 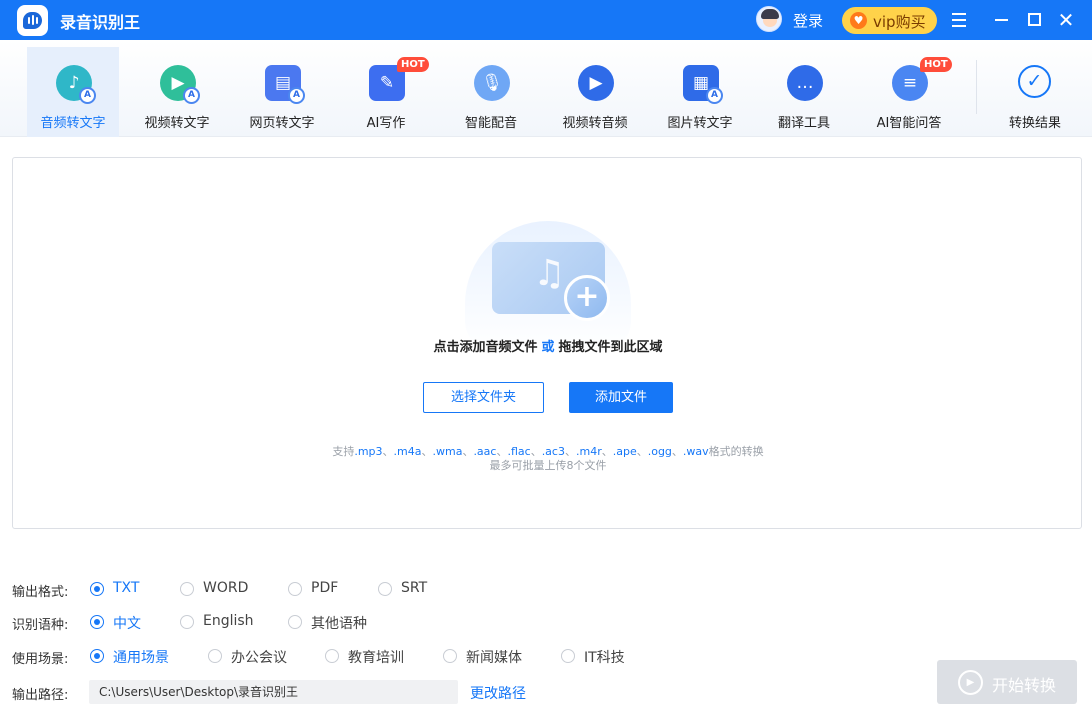 I want to click on change-path-link: 更改路径, so click(x=498, y=693).